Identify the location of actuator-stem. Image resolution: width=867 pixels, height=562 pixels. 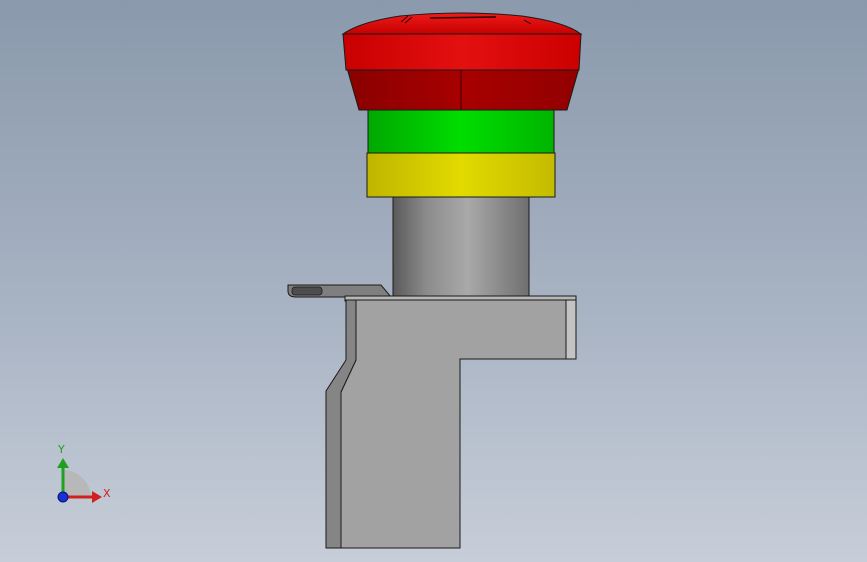
(461, 246).